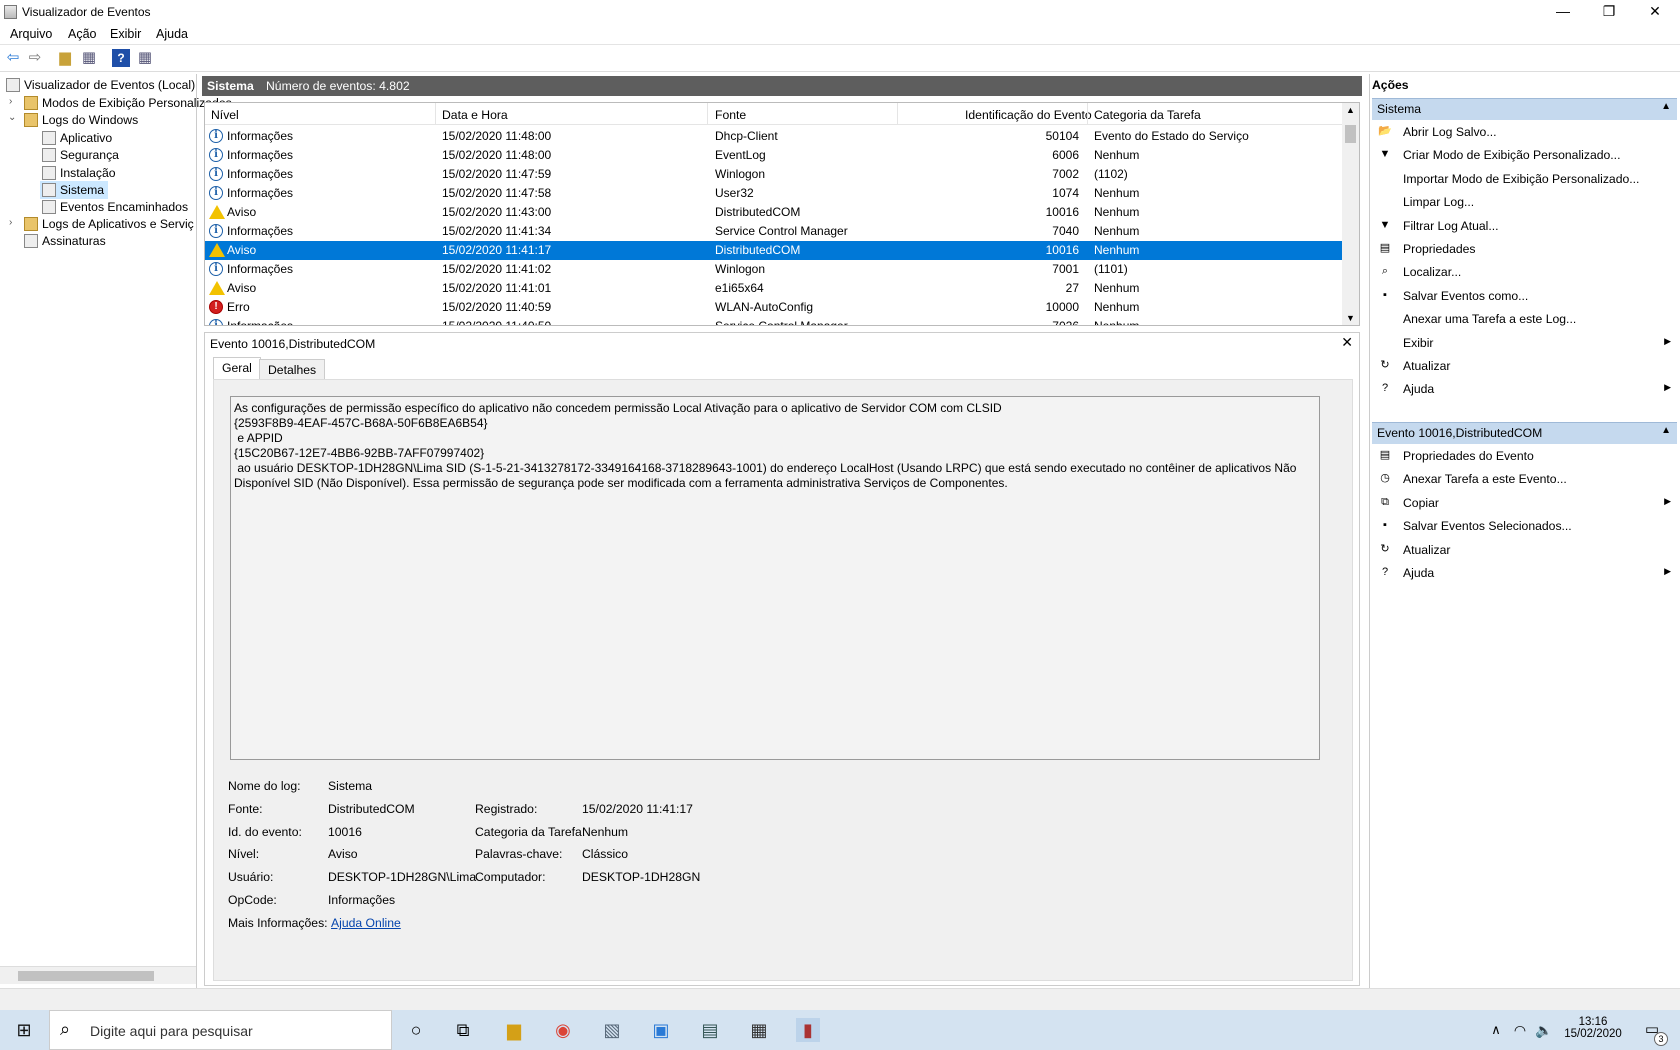 This screenshot has height=1050, width=1680. I want to click on show-hide-tree-icon: ▦, so click(89, 58).